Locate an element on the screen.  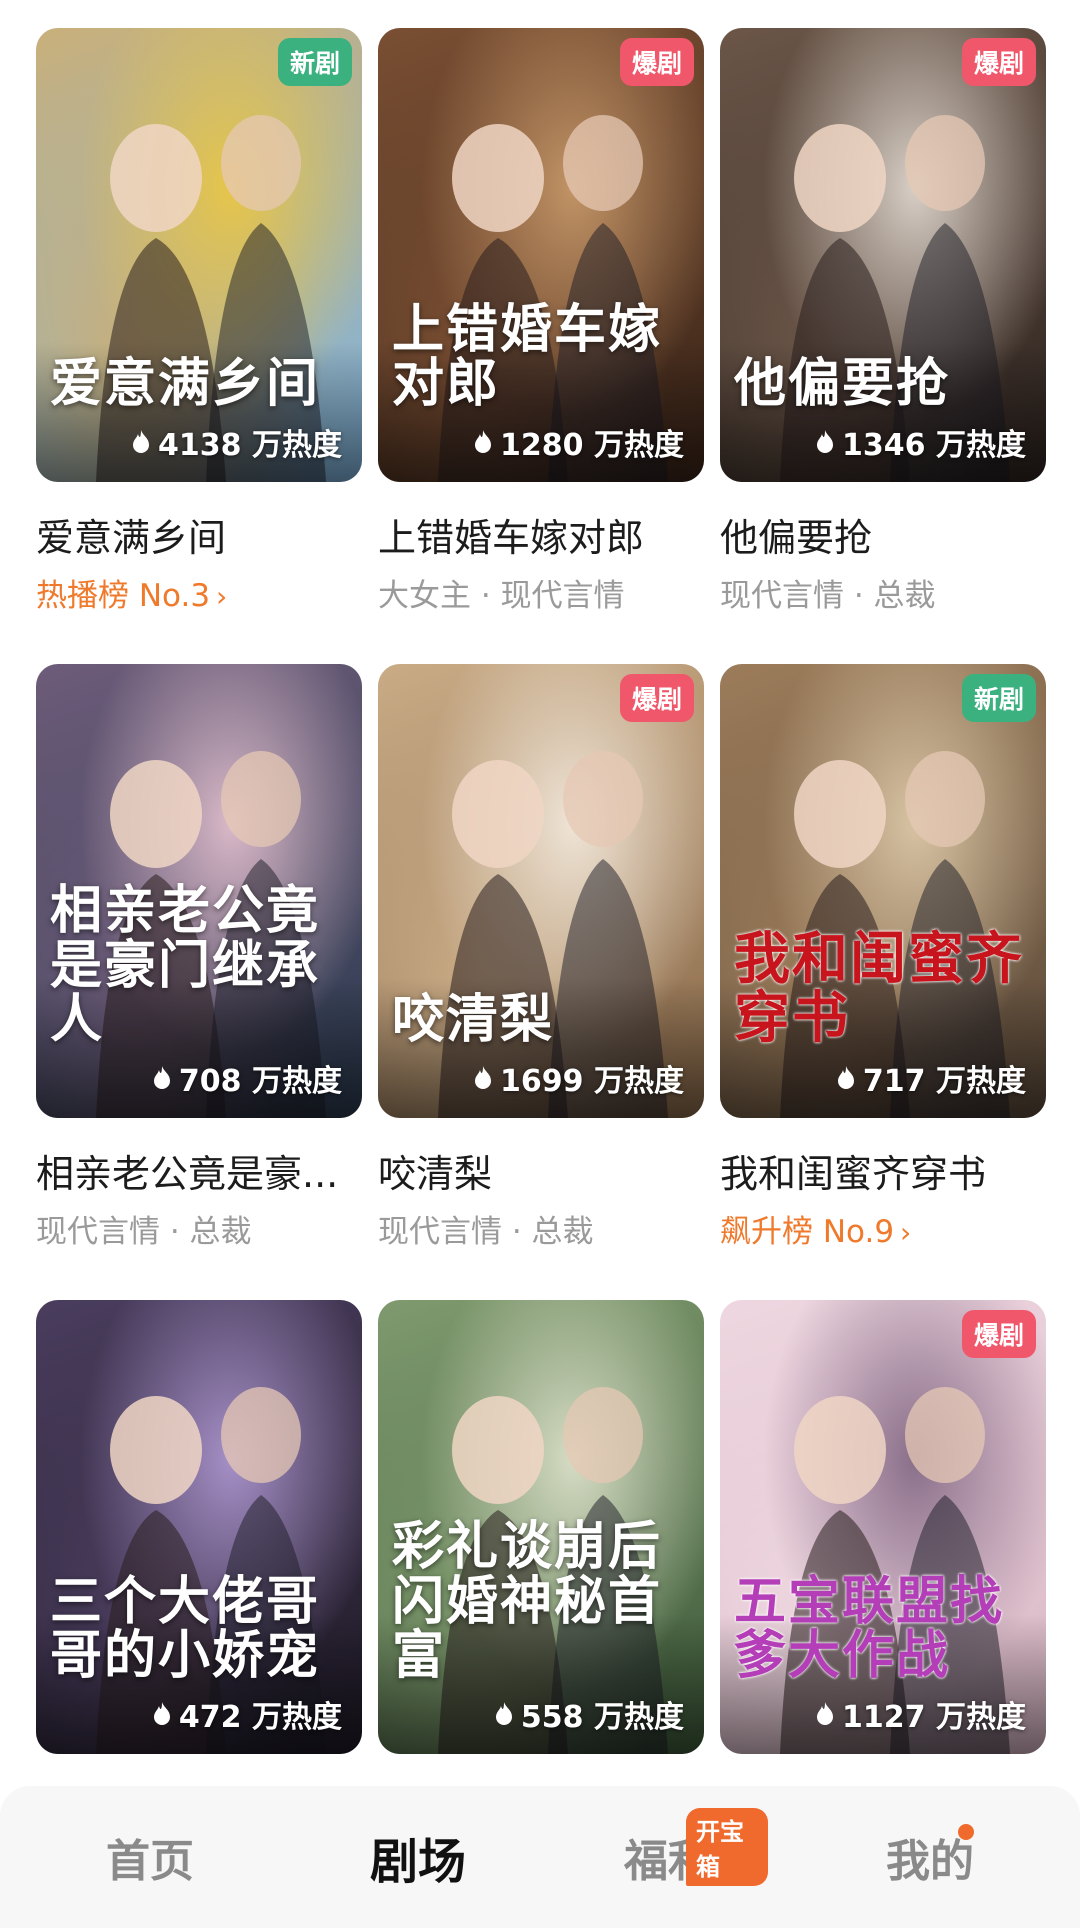
rank-link: 热播榜 No.3 › is located at coordinates (199, 596).